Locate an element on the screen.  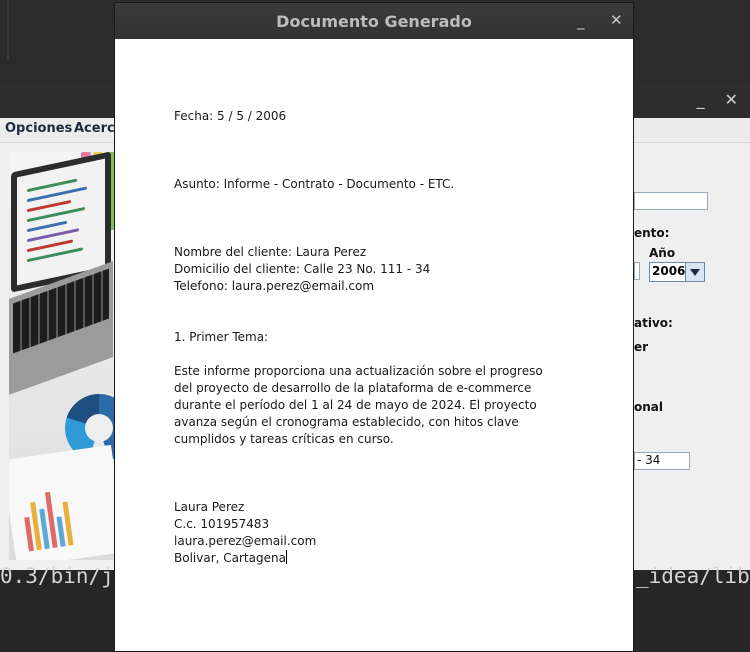
window-title: Documento Generado is located at coordinates (374, 21).